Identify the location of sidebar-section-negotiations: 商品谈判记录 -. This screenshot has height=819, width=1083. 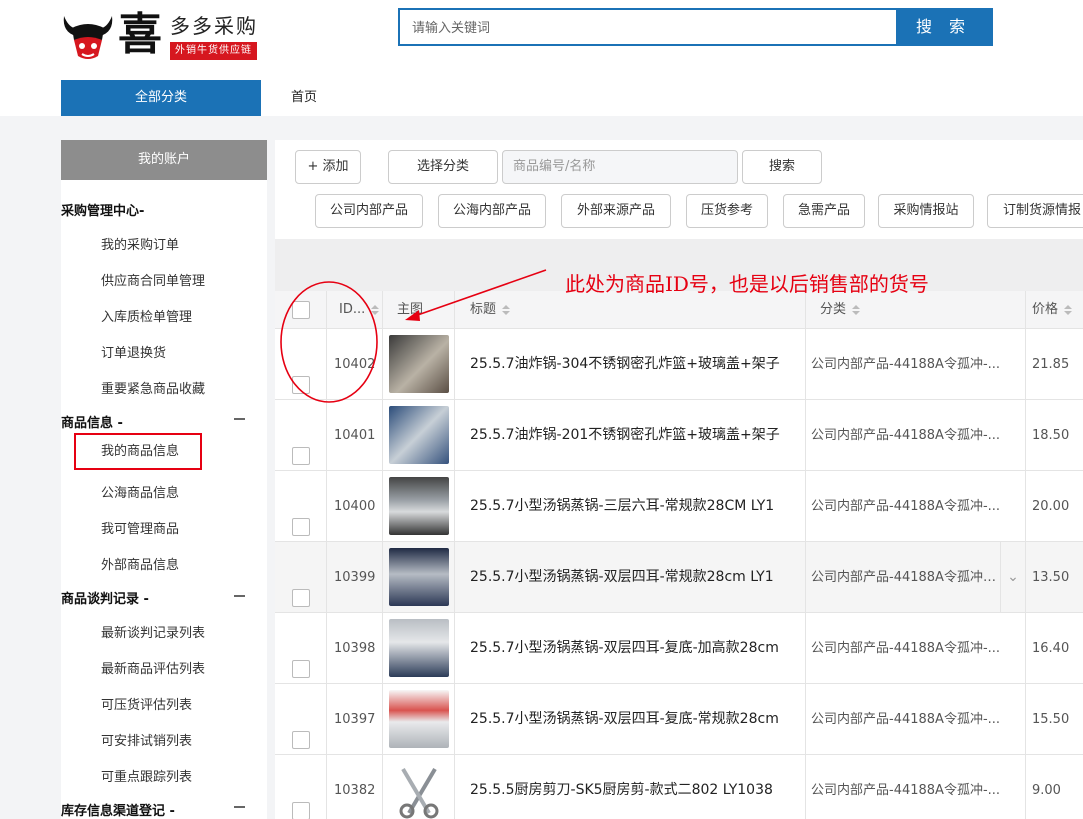
(105, 597).